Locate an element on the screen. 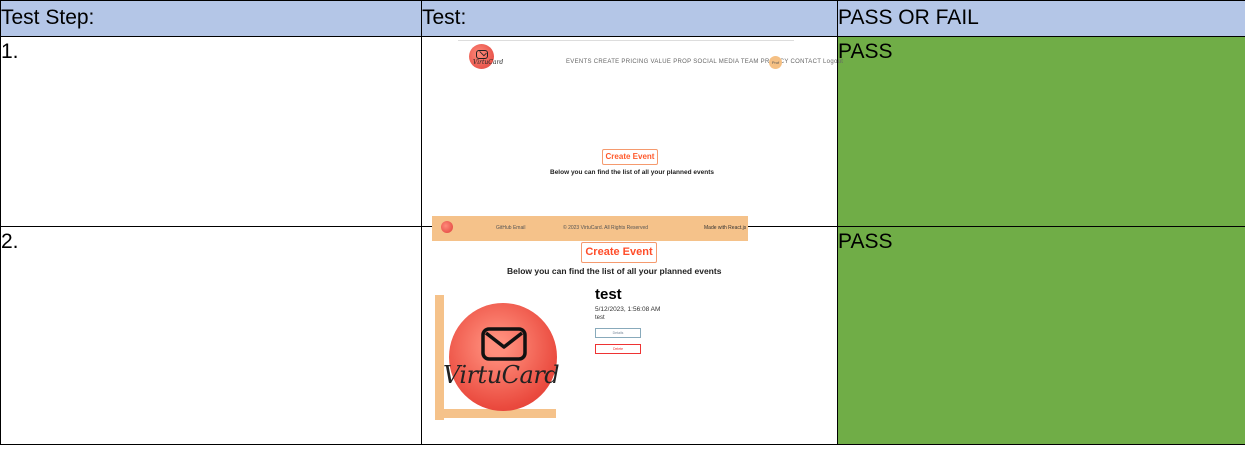  details-button: Details is located at coordinates (618, 333).